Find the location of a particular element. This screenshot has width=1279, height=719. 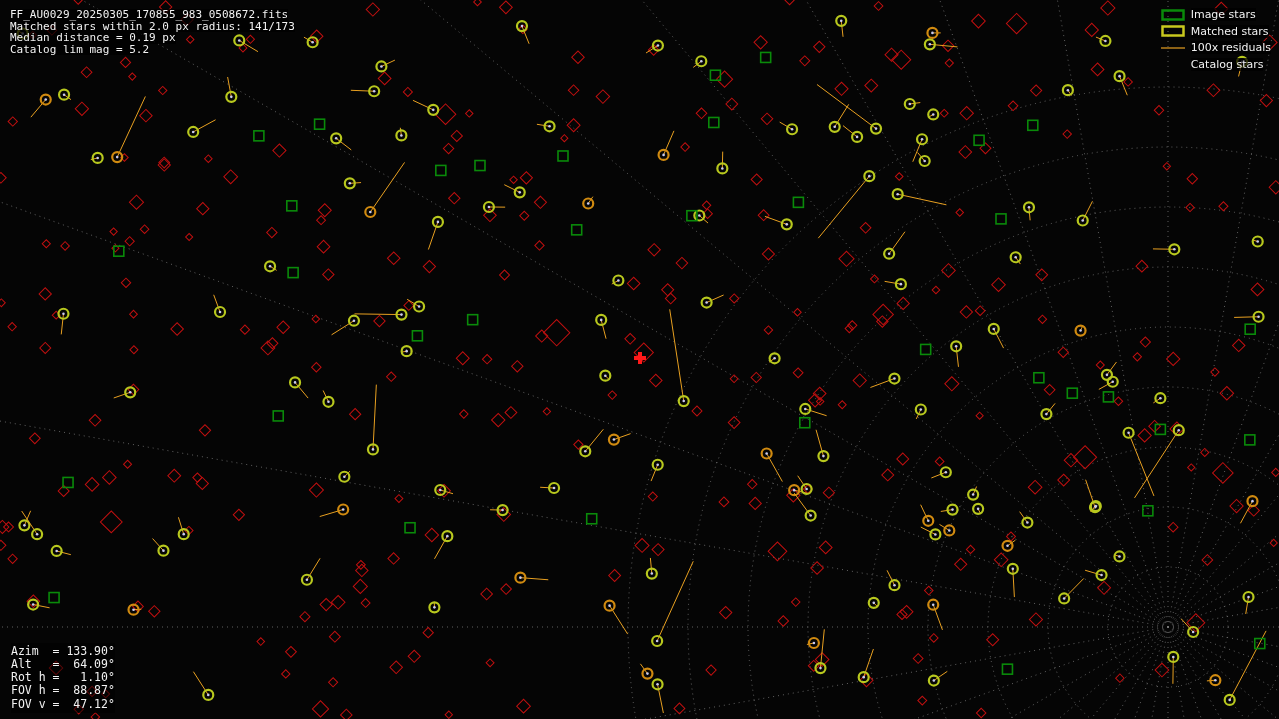

pointing-text: FOV v = 47.12° is located at coordinates (63, 704).